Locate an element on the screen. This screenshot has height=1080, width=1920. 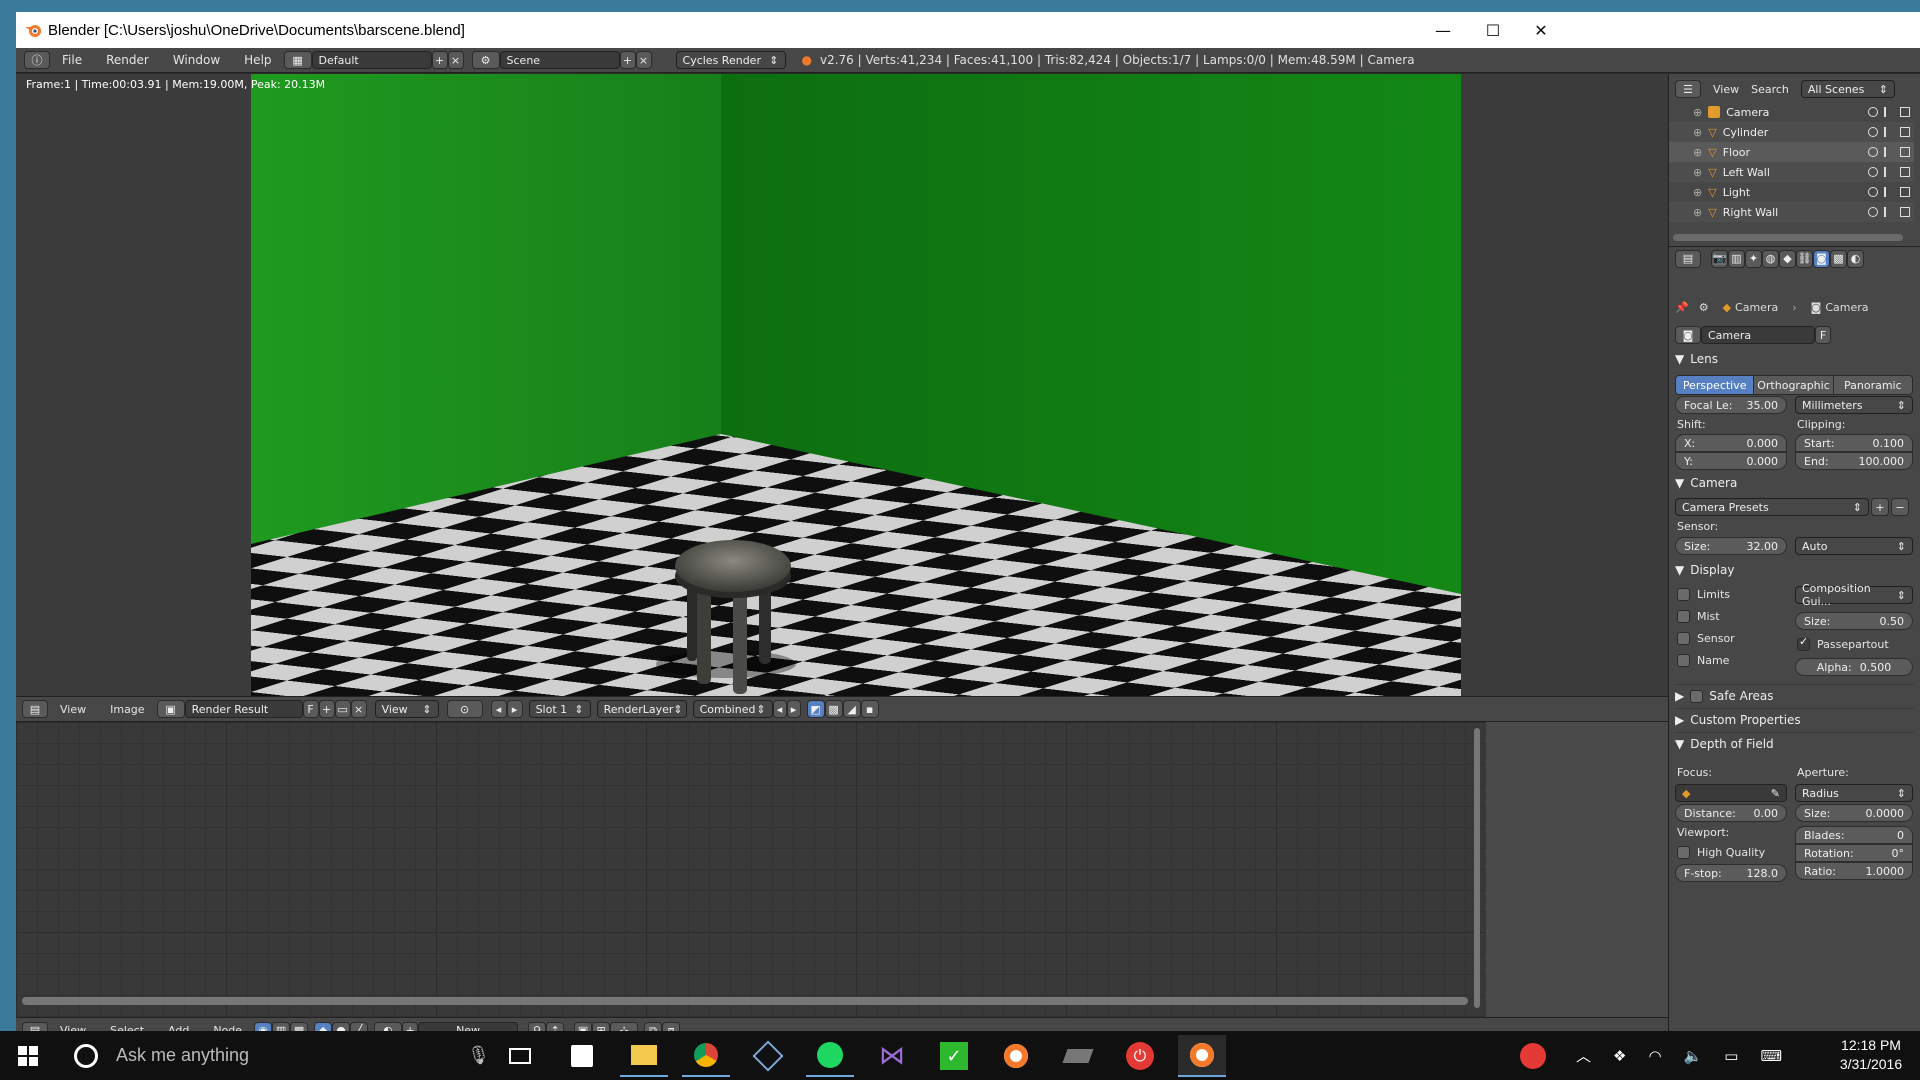
remove-preset-icon: − is located at coordinates (1900, 507).